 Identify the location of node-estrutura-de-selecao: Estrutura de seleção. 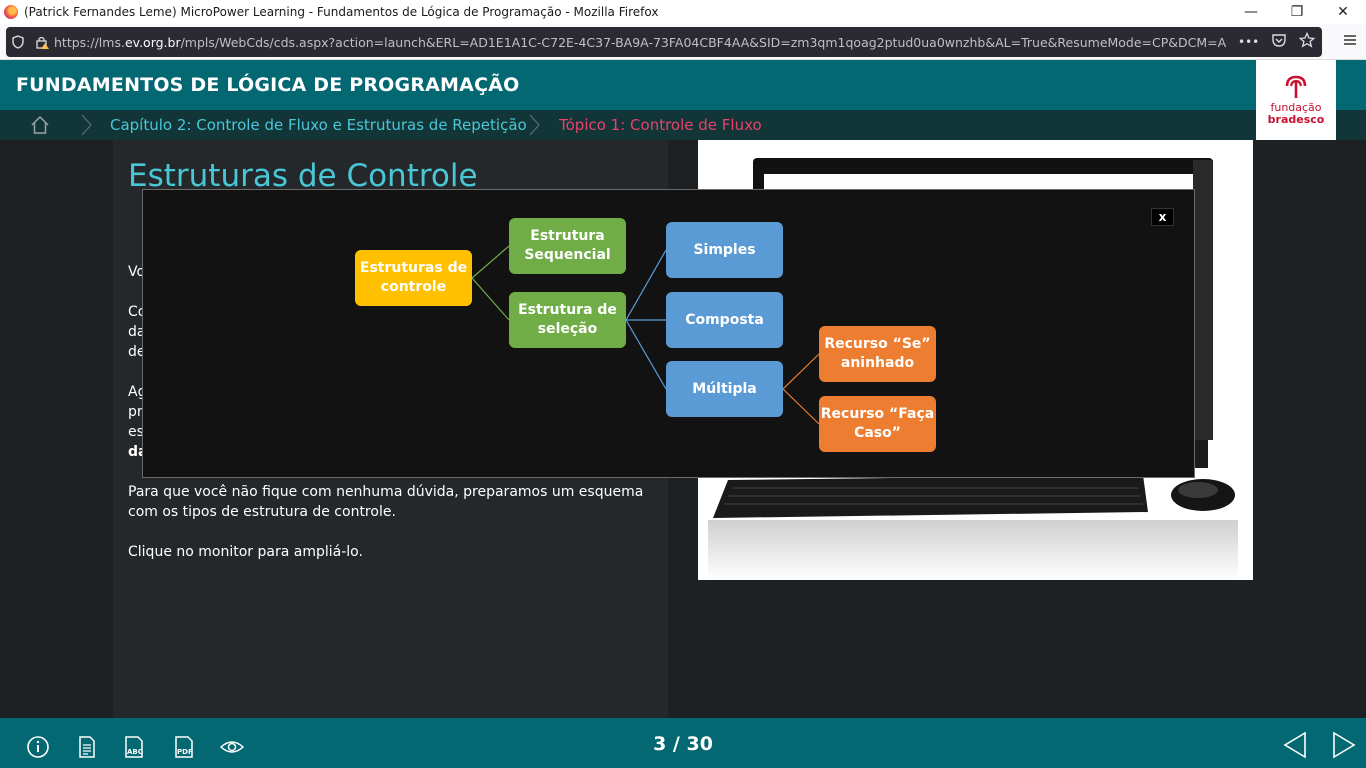
(567, 320).